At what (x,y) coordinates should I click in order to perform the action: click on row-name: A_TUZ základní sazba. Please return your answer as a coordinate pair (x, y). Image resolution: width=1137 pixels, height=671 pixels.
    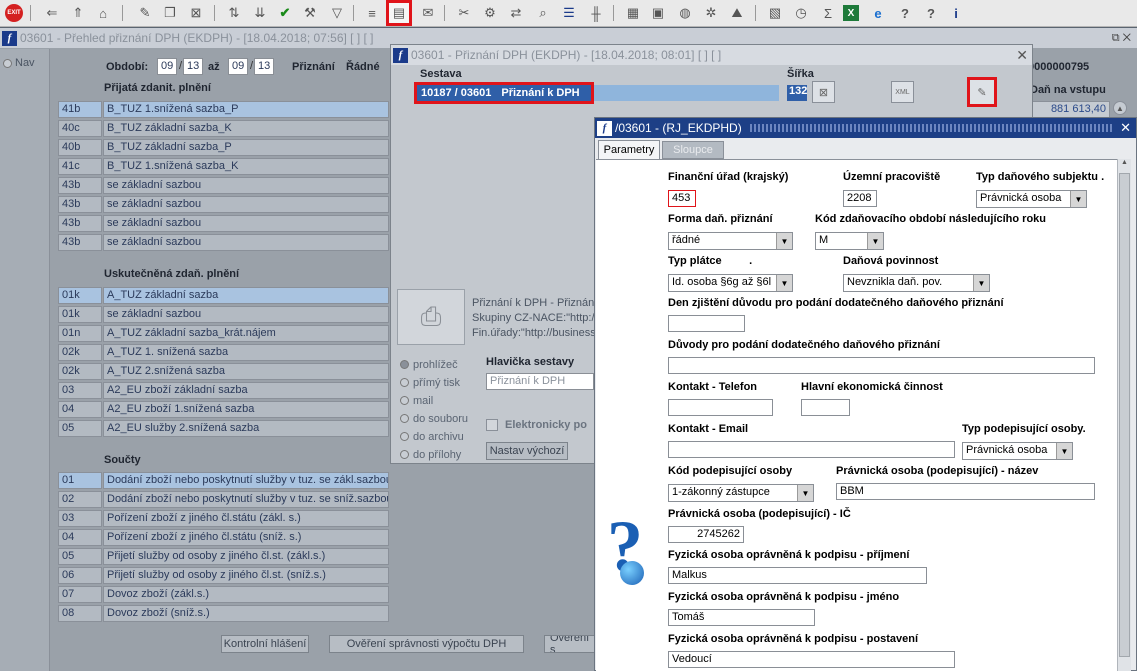
    Looking at the image, I should click on (246, 295).